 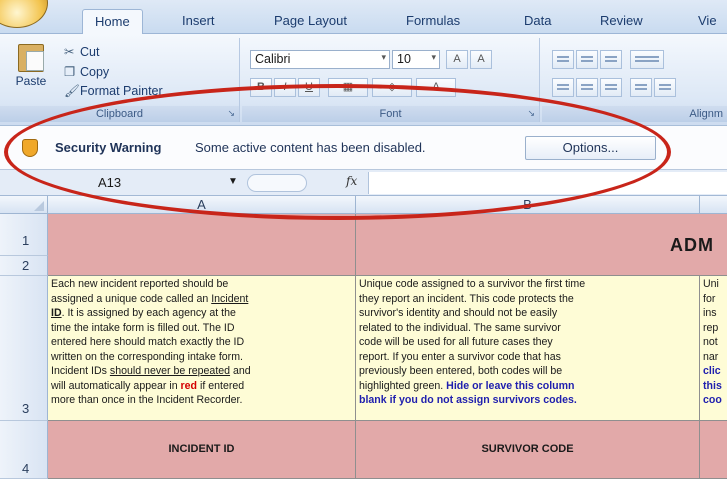 I want to click on desc-underline-text: should never be repeated, so click(x=170, y=371).